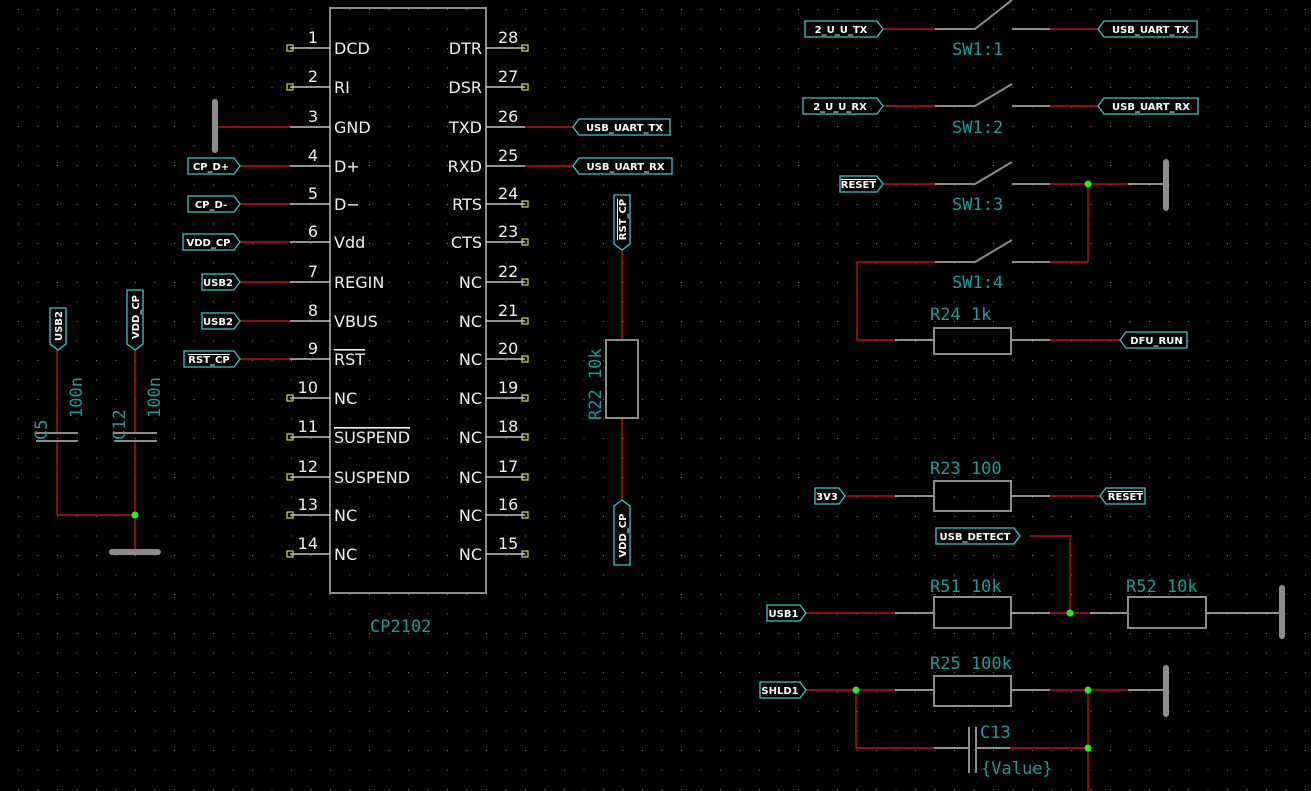  Describe the element at coordinates (313, 348) in the screenshot. I see `pin-number: 9` at that location.